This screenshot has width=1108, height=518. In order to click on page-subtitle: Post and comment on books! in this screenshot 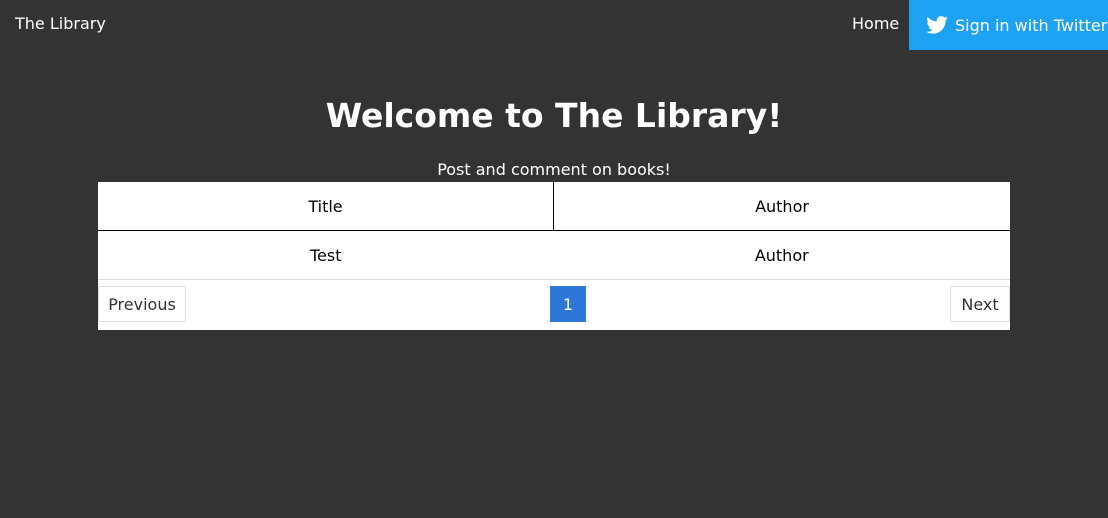, I will do `click(554, 169)`.